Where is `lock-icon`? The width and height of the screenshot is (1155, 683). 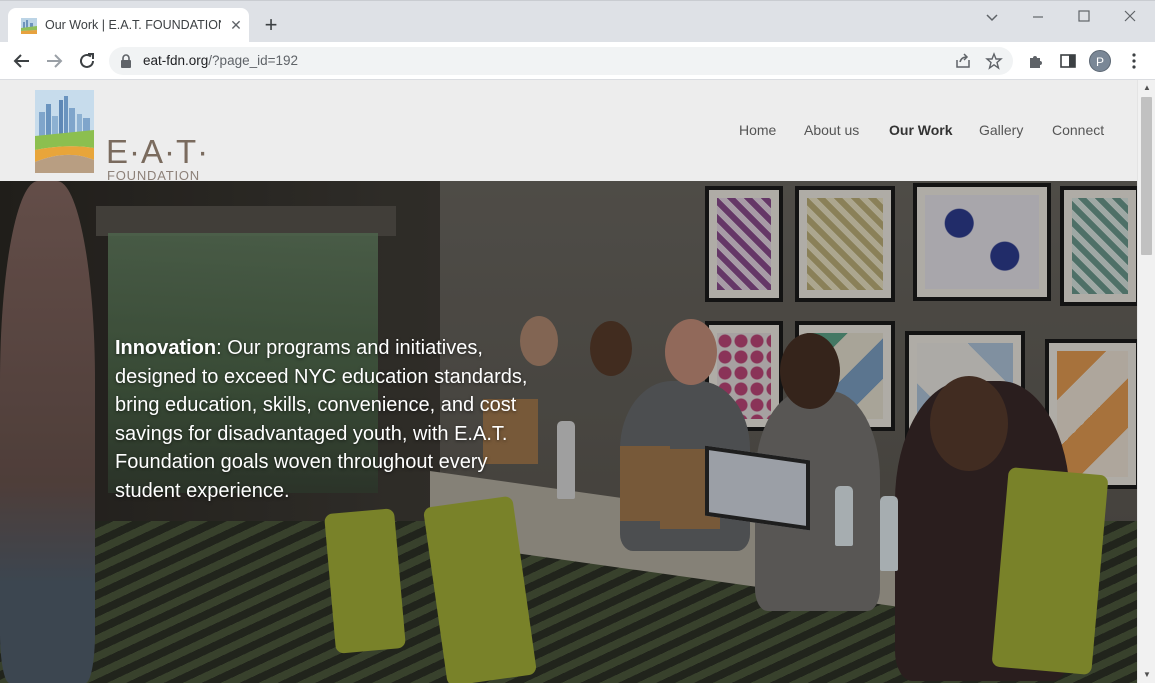
lock-icon is located at coordinates (126, 61).